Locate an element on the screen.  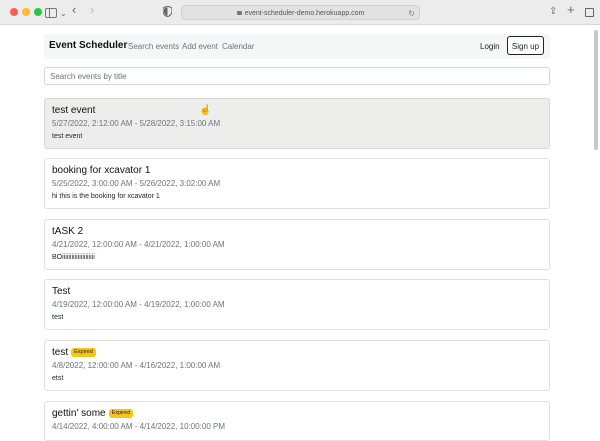
event-title: Test is located at coordinates (61, 291).